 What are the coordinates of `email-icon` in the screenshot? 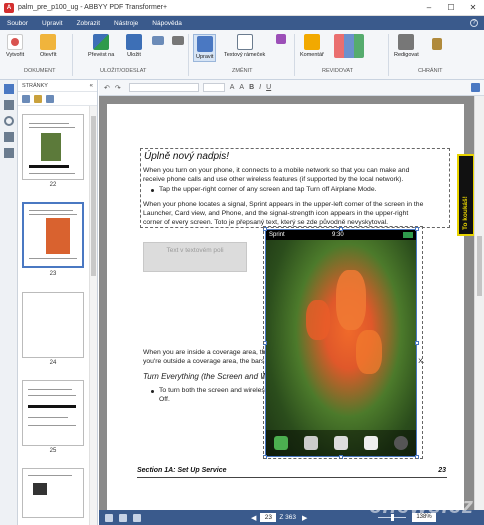 It's located at (158, 40).